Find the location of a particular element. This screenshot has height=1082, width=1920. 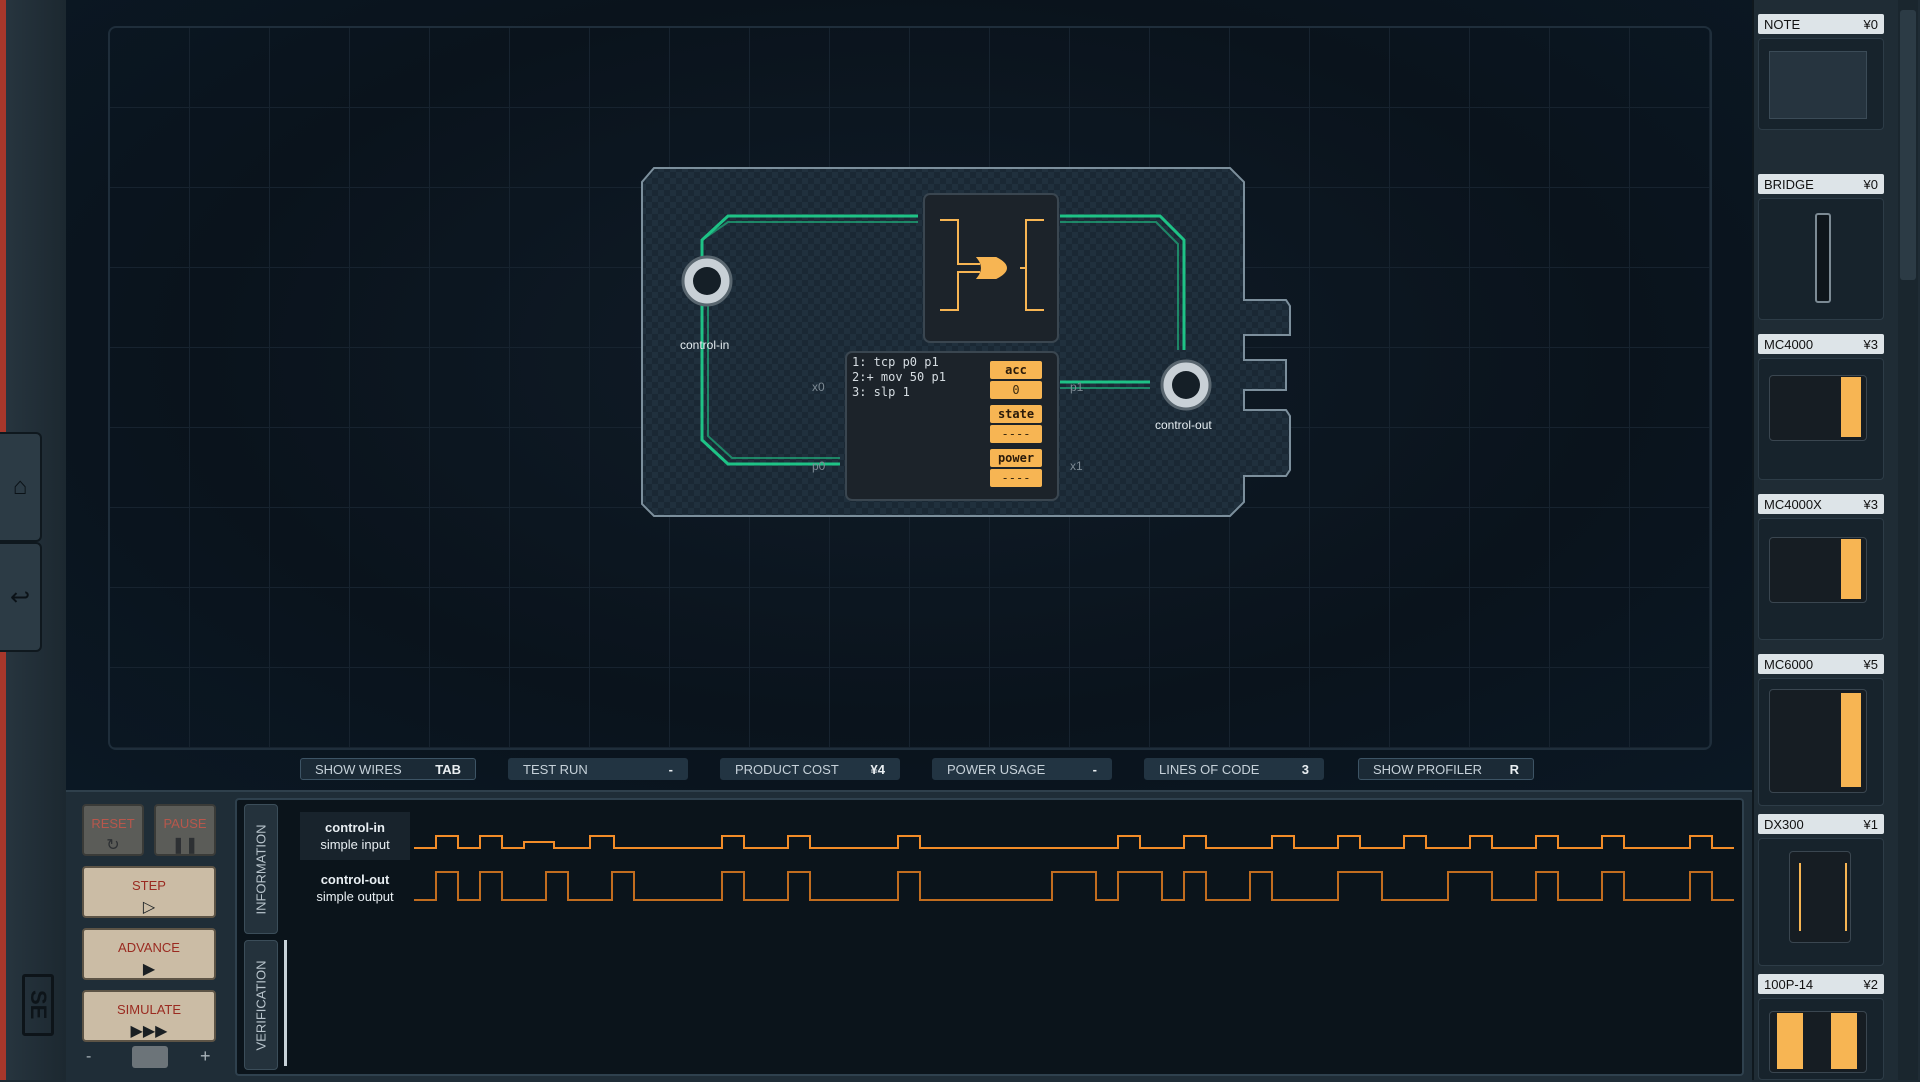

mc4000x-register-preview is located at coordinates (1851, 569).